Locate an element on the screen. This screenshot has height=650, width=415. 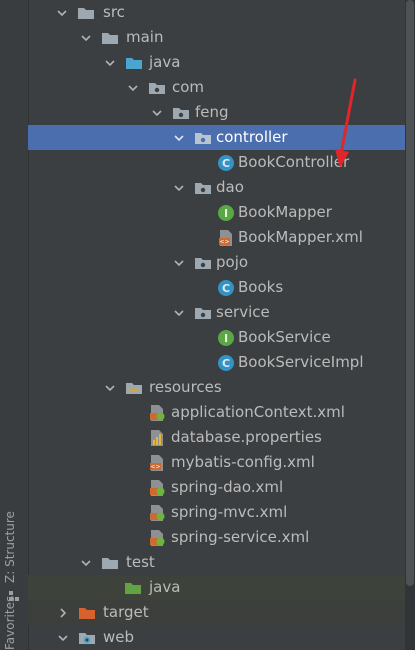
tree-item-database-properties: database.properties is located at coordinates (216, 437).